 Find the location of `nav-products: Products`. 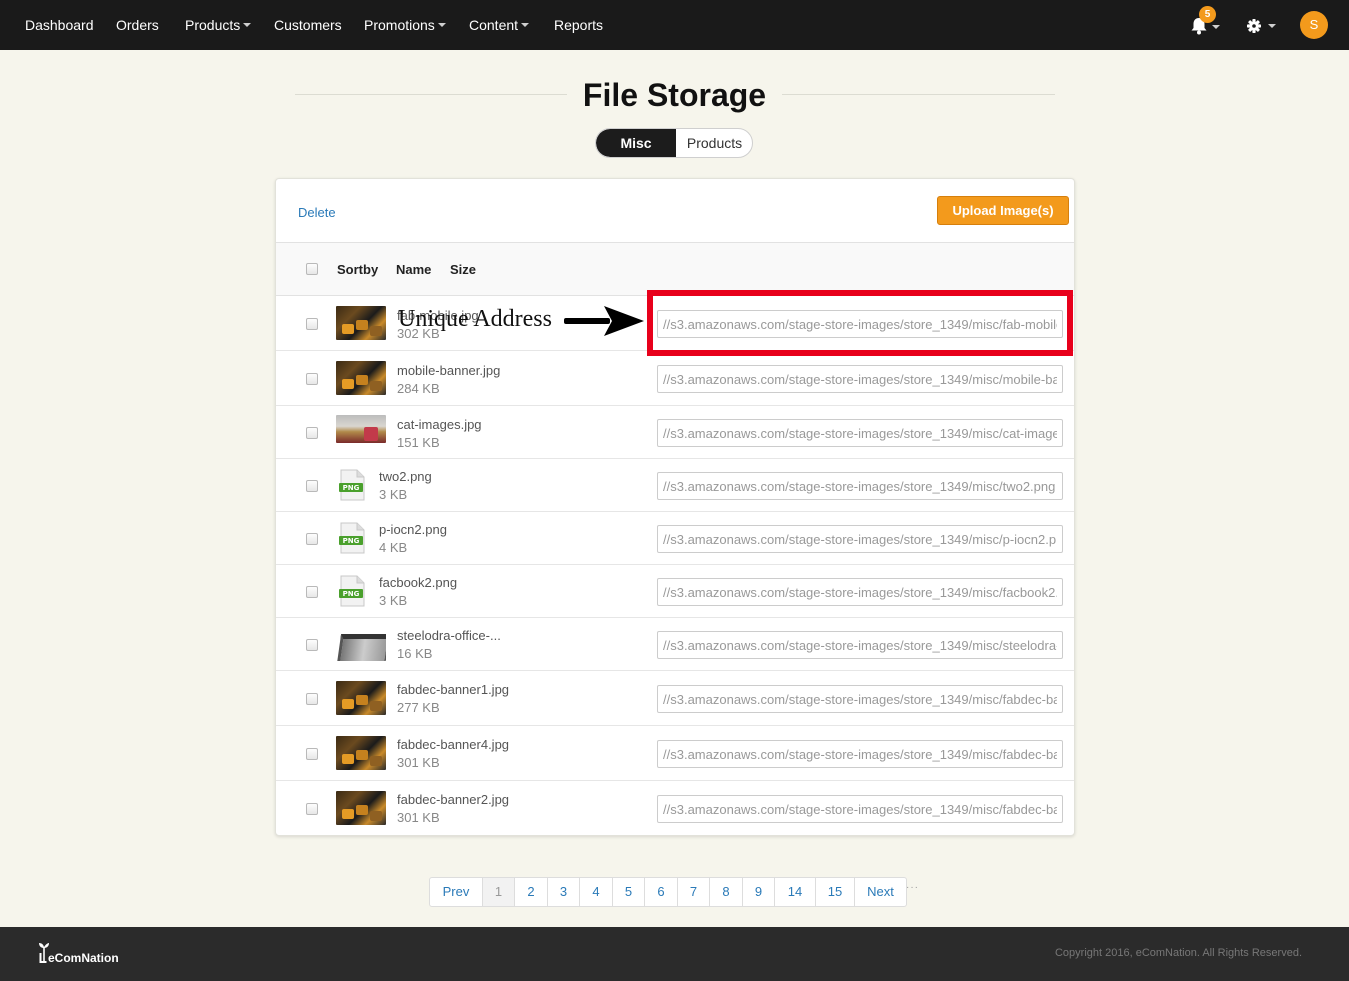

nav-products: Products is located at coordinates (218, 25).